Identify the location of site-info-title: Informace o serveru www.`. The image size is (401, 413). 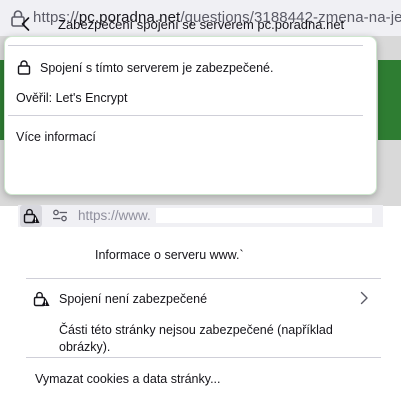
(169, 255).